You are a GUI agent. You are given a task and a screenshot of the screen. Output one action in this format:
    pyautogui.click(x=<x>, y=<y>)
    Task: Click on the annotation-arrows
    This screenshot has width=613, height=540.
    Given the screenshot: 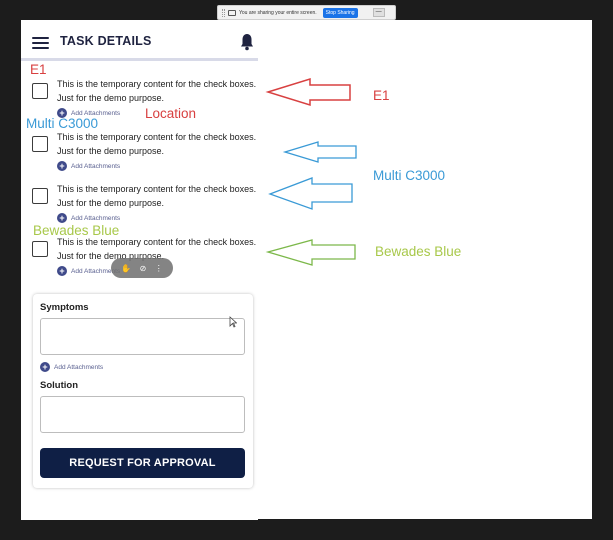 What is the action you would take?
    pyautogui.click(x=311, y=171)
    